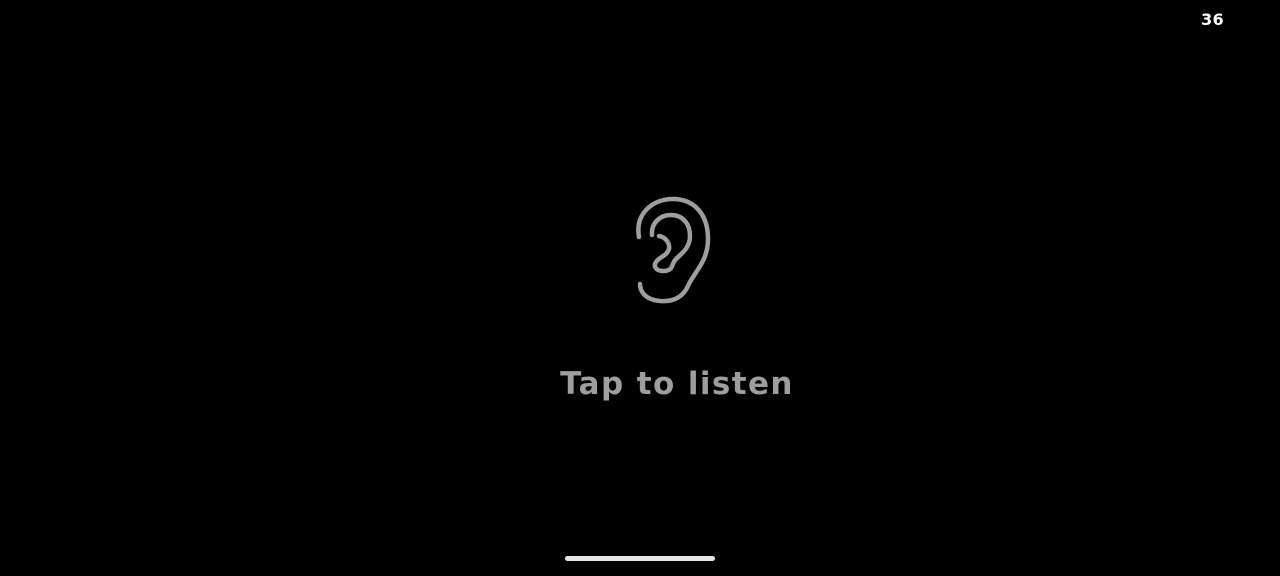 The width and height of the screenshot is (1280, 576). I want to click on home-indicator, so click(640, 558).